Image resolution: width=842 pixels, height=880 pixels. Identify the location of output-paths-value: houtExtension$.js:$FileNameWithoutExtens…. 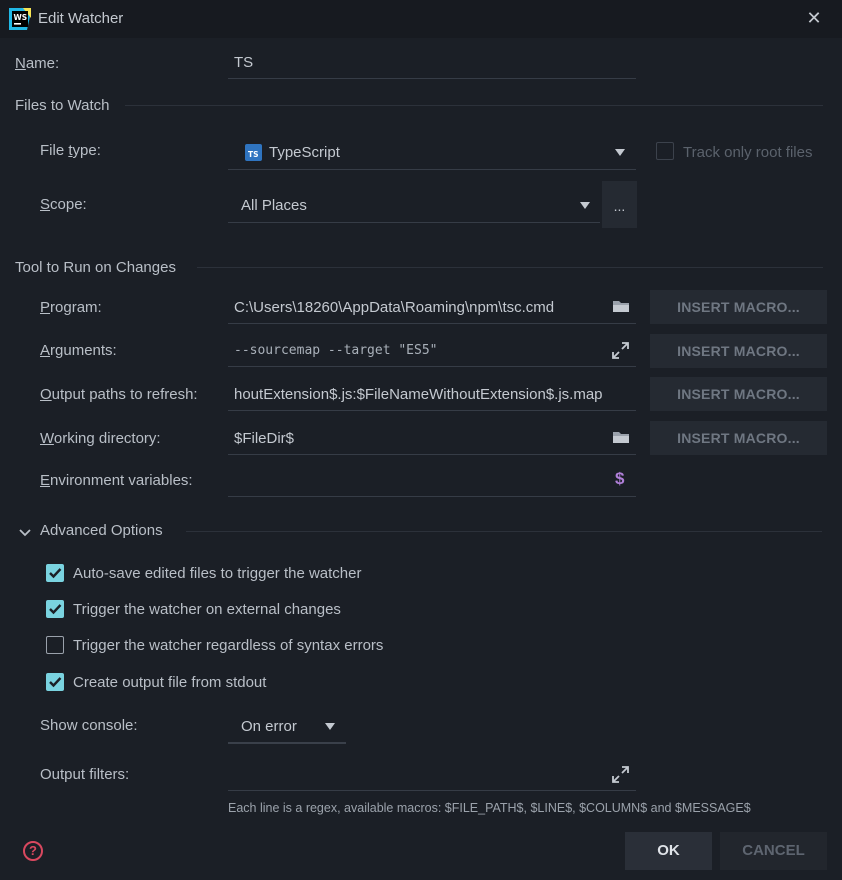
(418, 394).